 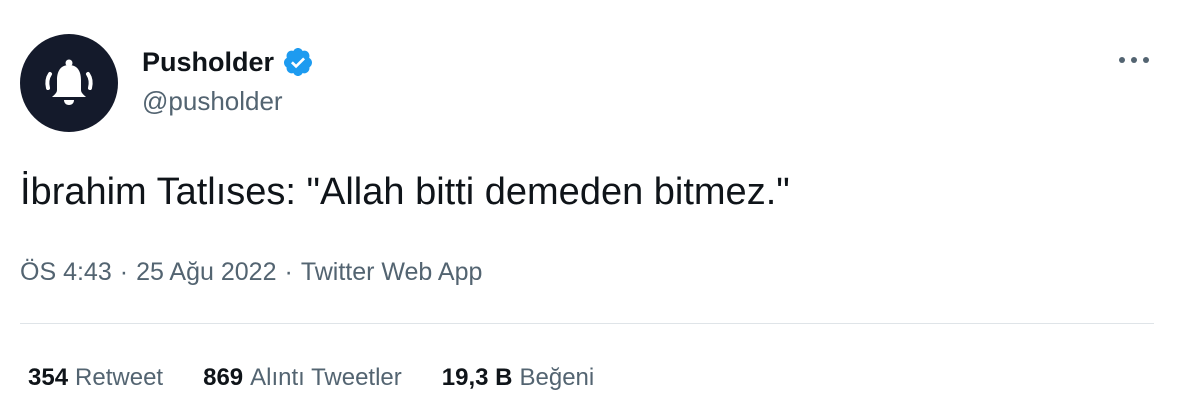 I want to click on user-handle: @pusholder, so click(x=212, y=101).